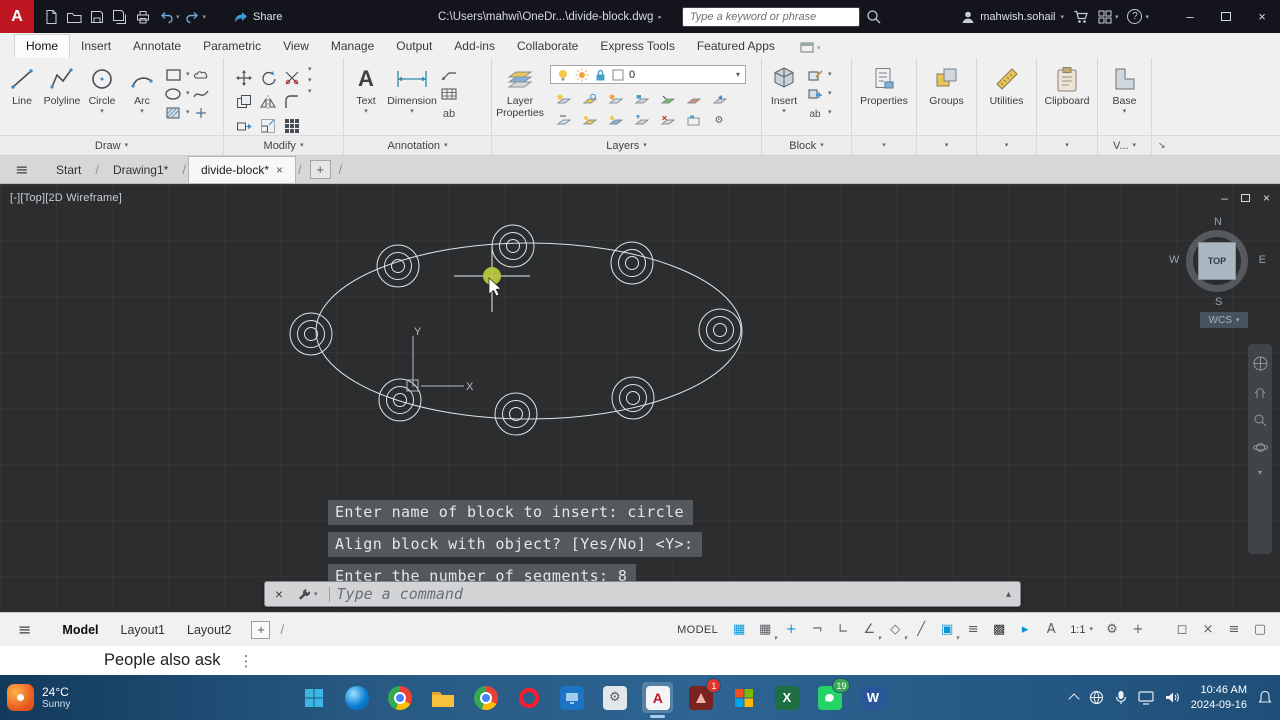 Image resolution: width=1280 pixels, height=720 pixels. What do you see at coordinates (279, 170) in the screenshot?
I see `close-tab-icon: ×` at bounding box center [279, 170].